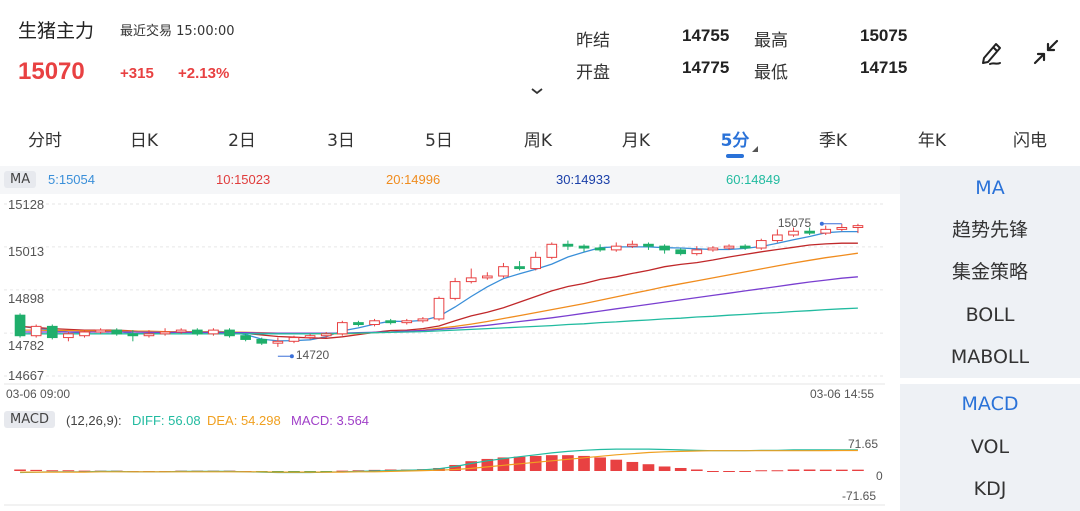  What do you see at coordinates (38, 394) in the screenshot?
I see `x-start-label: 03-06 09:00` at bounding box center [38, 394].